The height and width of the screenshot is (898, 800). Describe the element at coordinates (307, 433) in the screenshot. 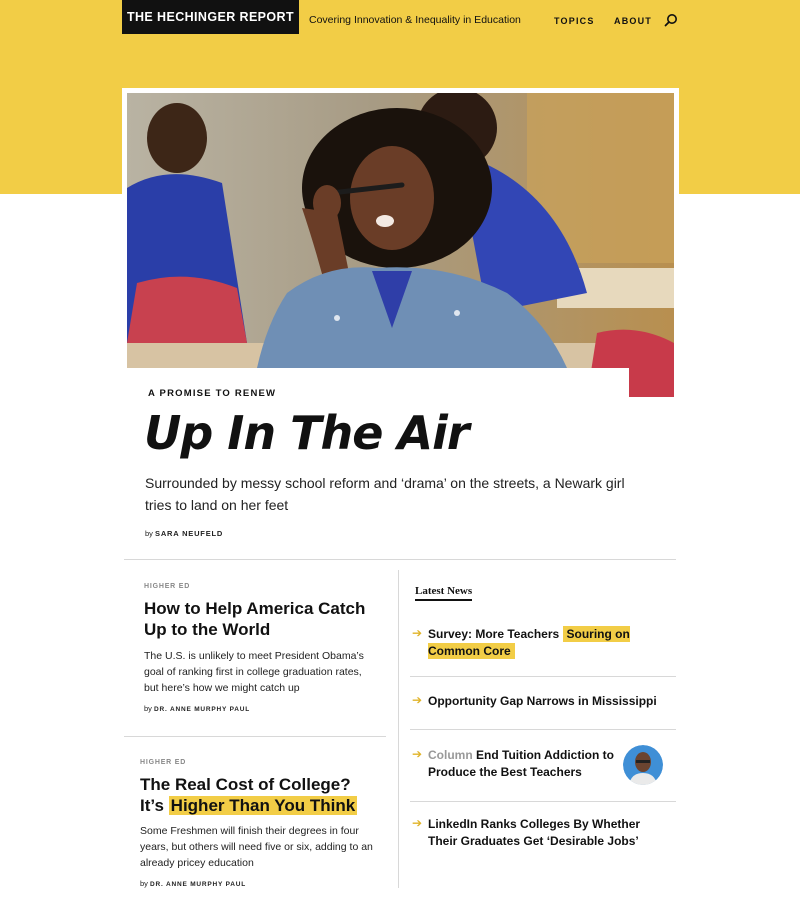

I see `feature-title: Up In The Air` at that location.